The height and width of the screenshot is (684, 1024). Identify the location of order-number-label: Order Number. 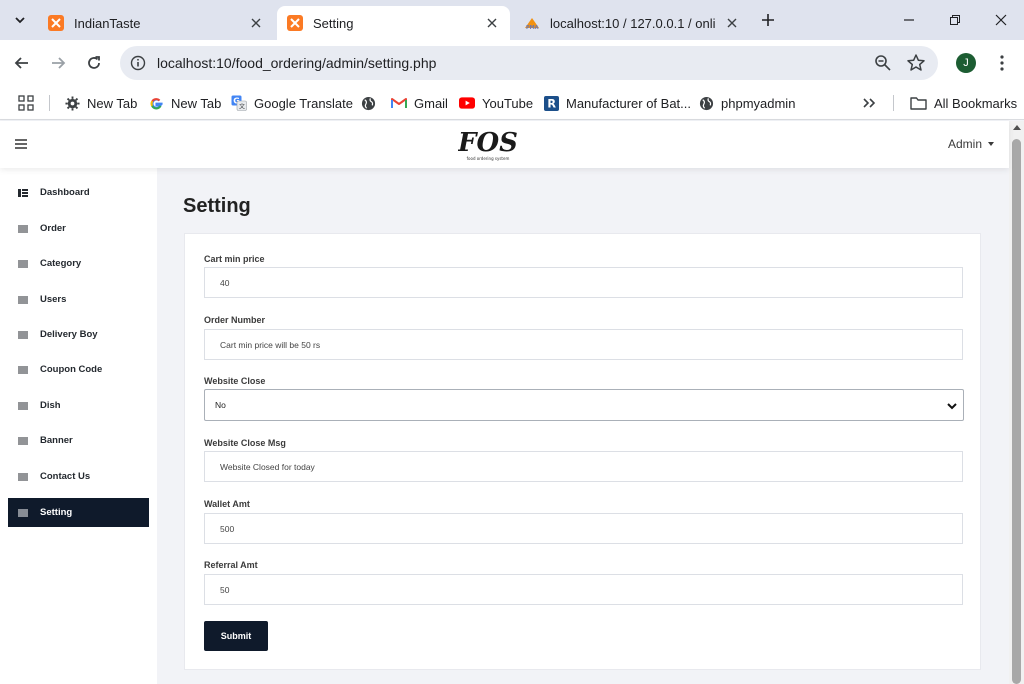
(235, 320).